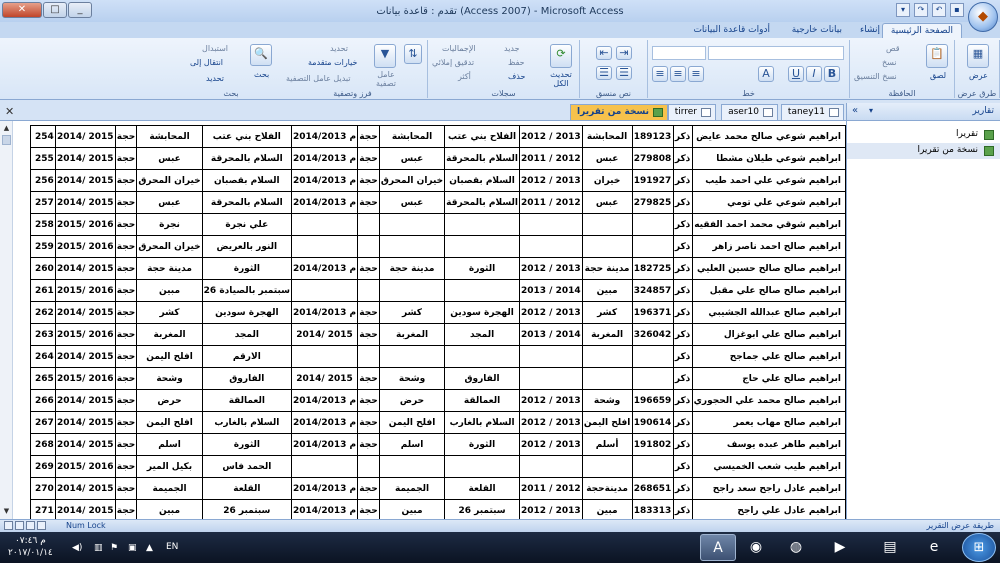 Image resolution: width=1000 pixels, height=563 pixels. Describe the element at coordinates (77, 548) in the screenshot. I see `volume-icon: ◀)` at that location.